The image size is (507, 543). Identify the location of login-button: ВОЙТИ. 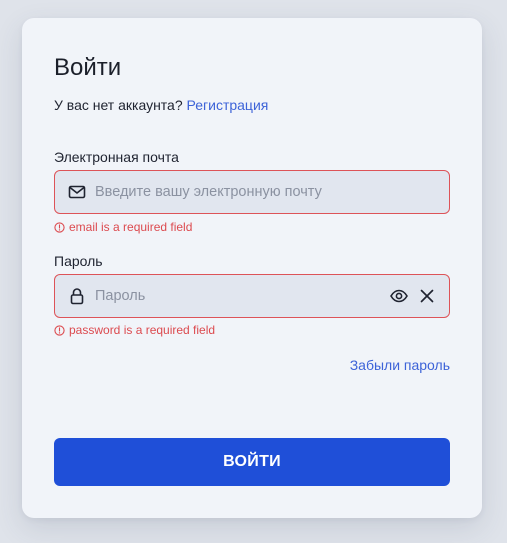
(252, 462).